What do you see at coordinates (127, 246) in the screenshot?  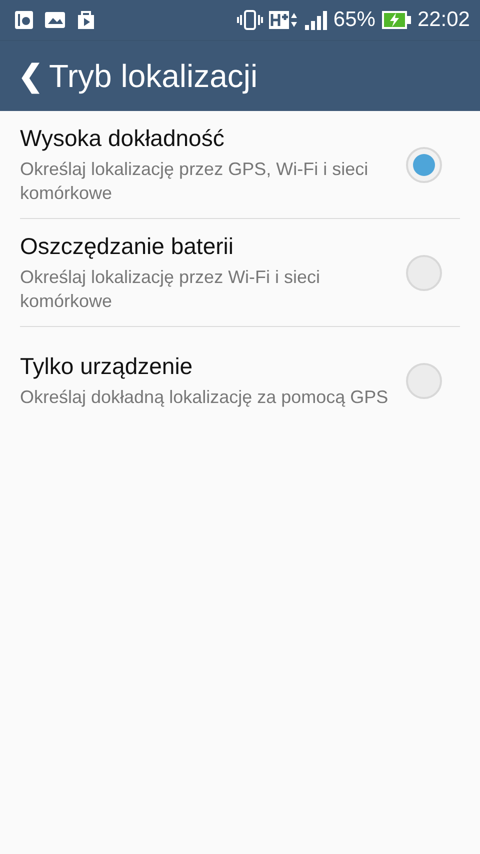 I see `option-title: Oszczędzanie baterii` at bounding box center [127, 246].